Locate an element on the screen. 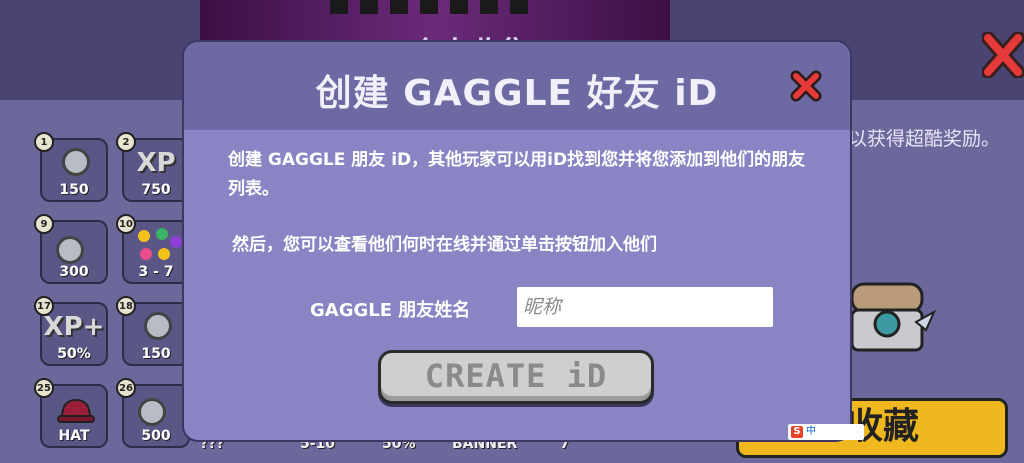 The width and height of the screenshot is (1024, 463). reward-label: 3 - 7 is located at coordinates (156, 272).